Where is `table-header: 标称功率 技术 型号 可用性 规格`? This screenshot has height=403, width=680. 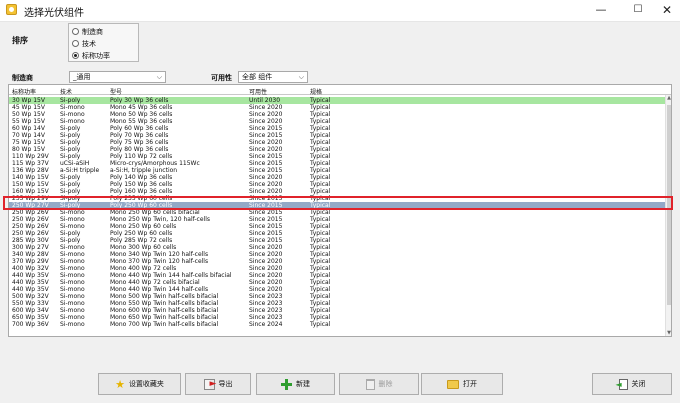
table-header: 标称功率 技术 型号 可用性 规格 is located at coordinates (340, 90).